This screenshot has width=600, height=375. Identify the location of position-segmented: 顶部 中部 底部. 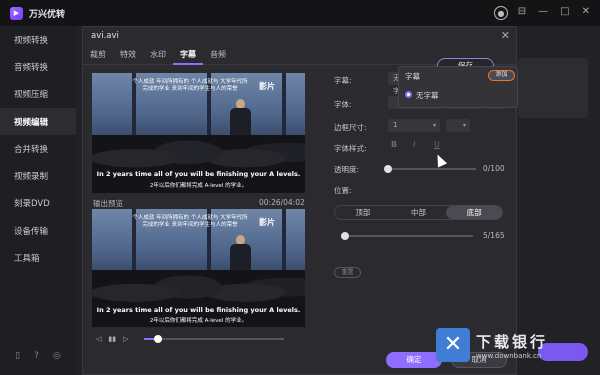
(418, 212).